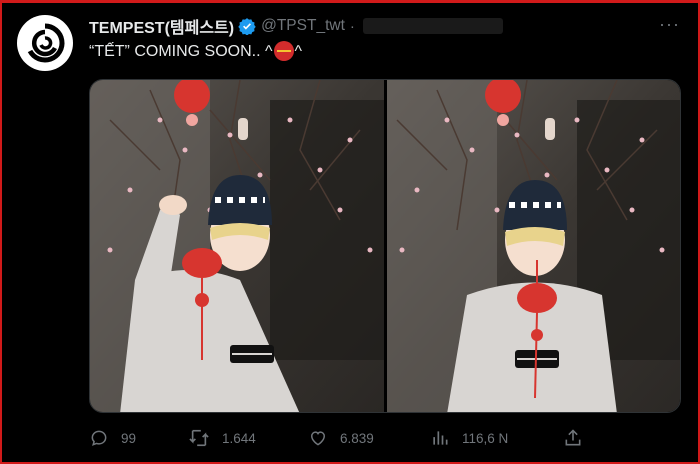  Describe the element at coordinates (112, 438) in the screenshot. I see `reply-button: 99` at that location.